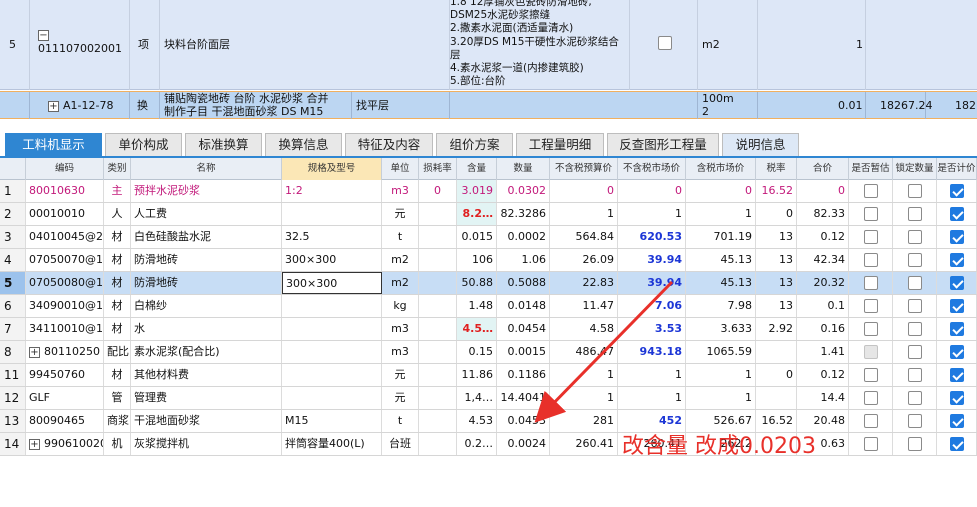 The width and height of the screenshot is (977, 507). Describe the element at coordinates (65, 329) in the screenshot. I see `cell-code: 34110010@1` at that location.